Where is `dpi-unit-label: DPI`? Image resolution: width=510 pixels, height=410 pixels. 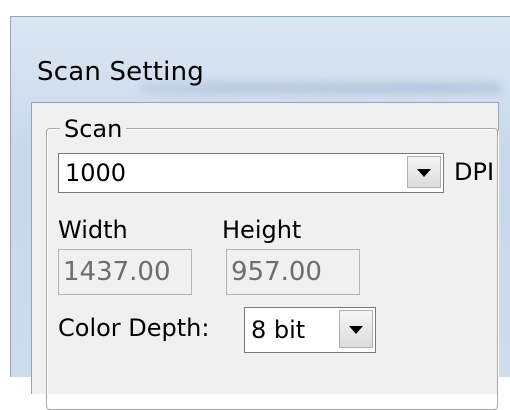
dpi-unit-label: DPI is located at coordinates (474, 172).